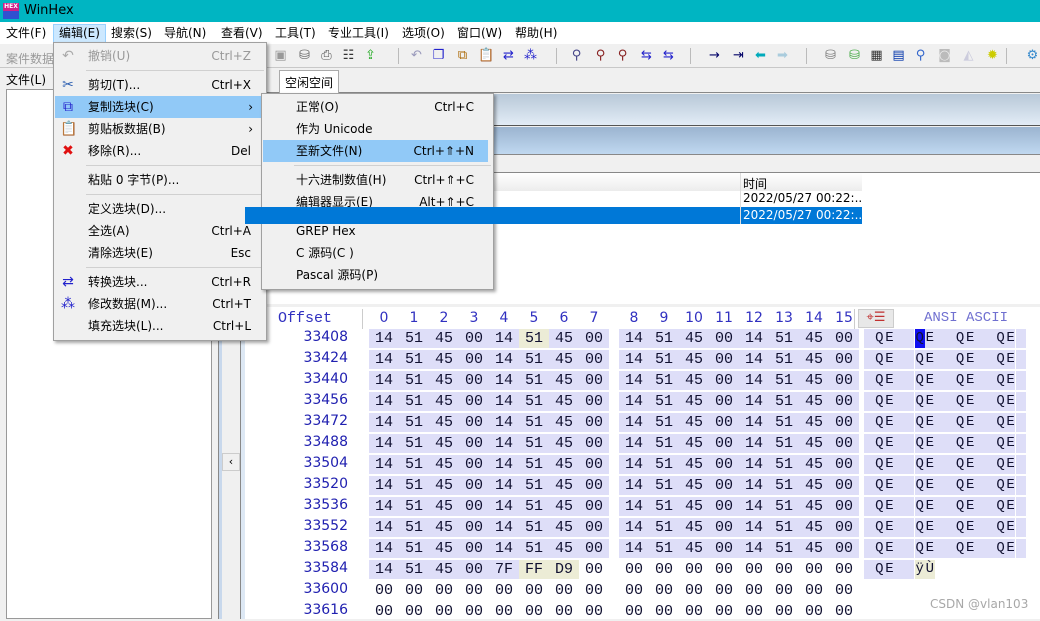  I want to click on find-text-icon: ⚲, so click(576, 55).